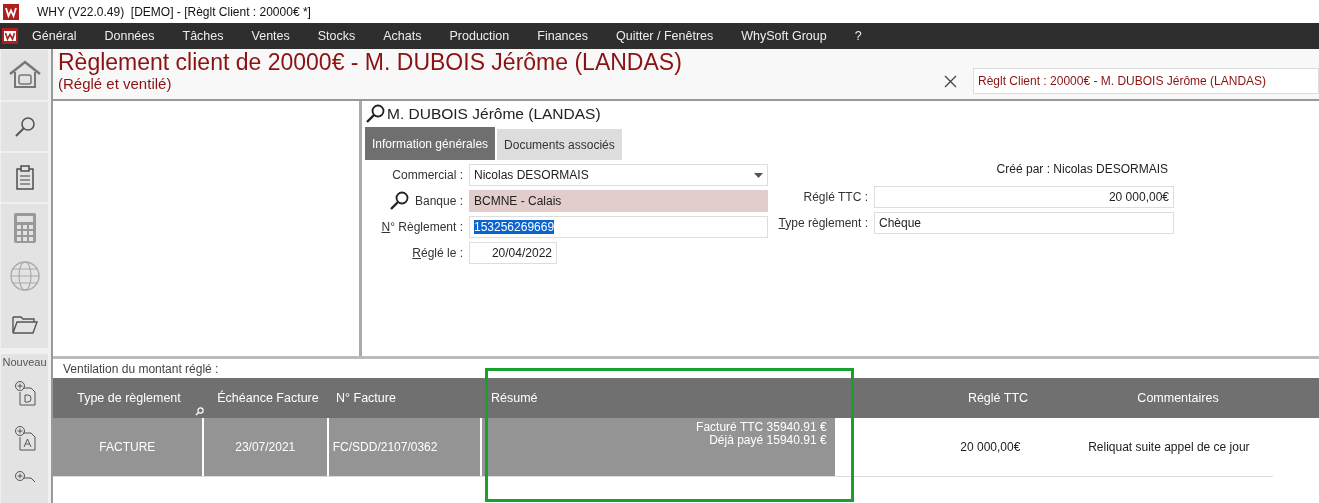 Image resolution: width=1319 pixels, height=503 pixels. I want to click on menu-item: Finances, so click(562, 36).